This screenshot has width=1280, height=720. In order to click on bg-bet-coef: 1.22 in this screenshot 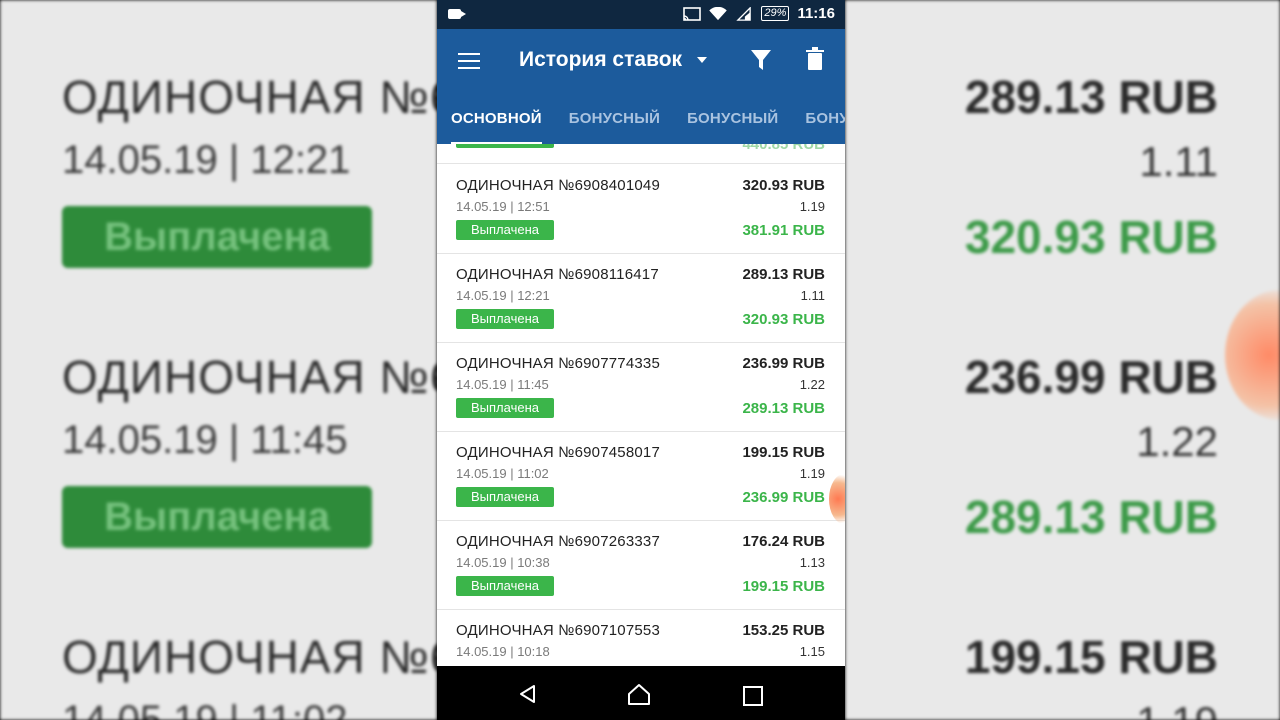, I will do `click(1177, 441)`.